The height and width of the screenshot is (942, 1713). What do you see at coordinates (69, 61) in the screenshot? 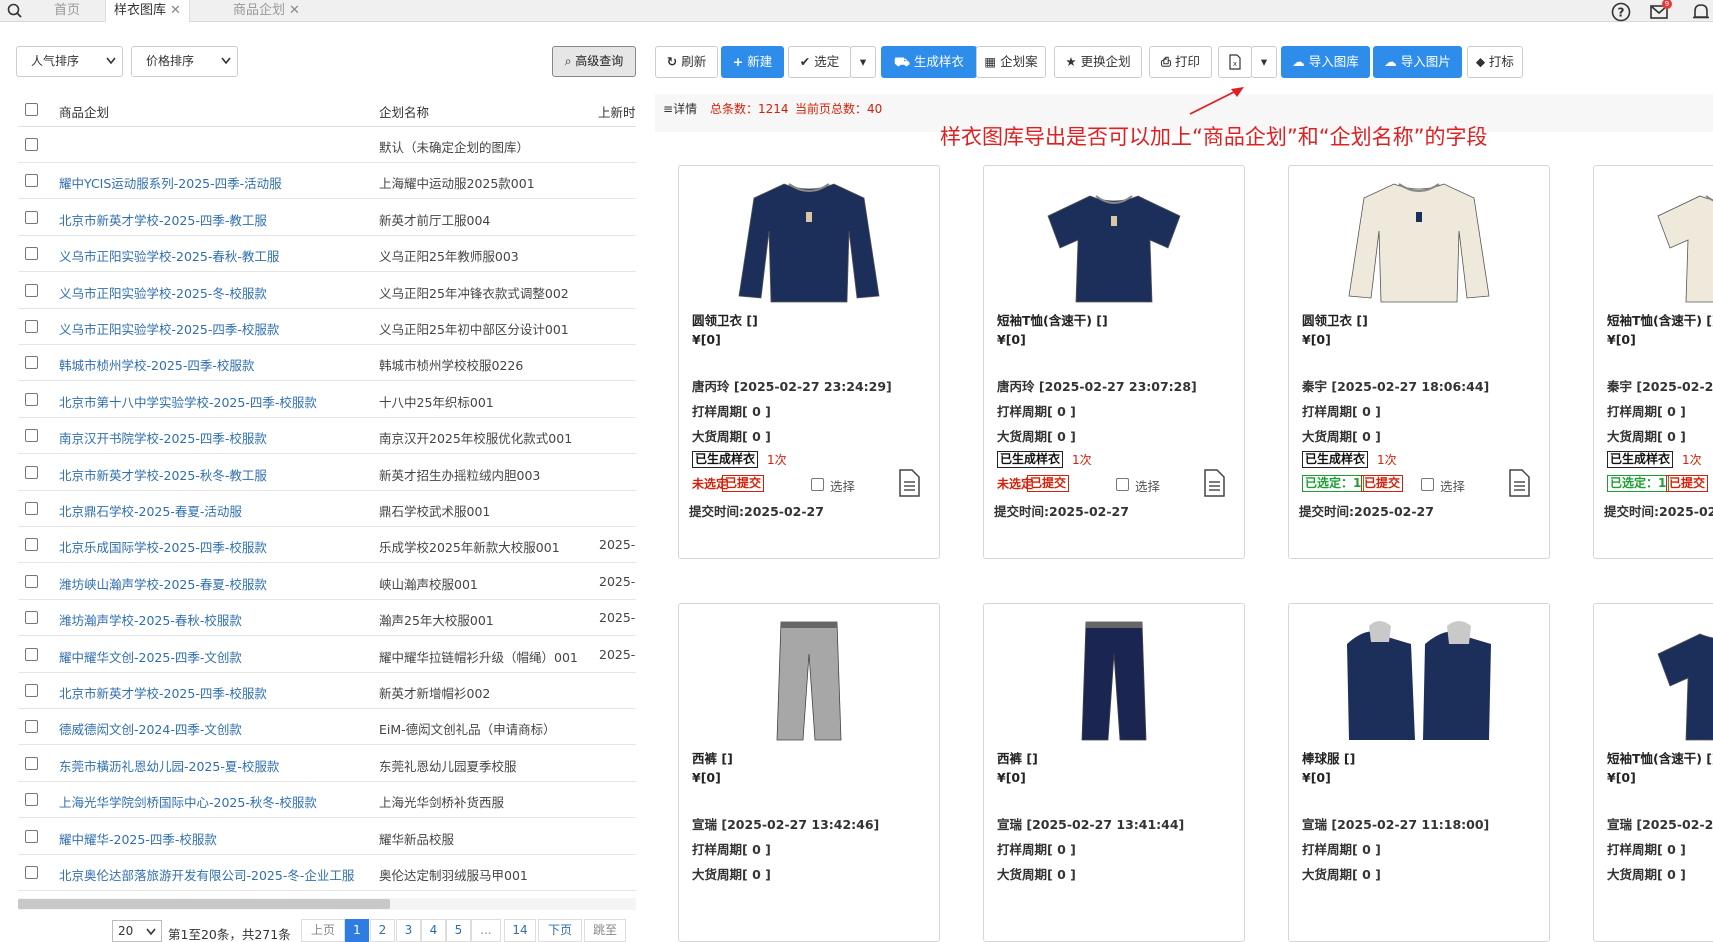
I see `sort-popularity-select: 人气排序` at bounding box center [69, 61].